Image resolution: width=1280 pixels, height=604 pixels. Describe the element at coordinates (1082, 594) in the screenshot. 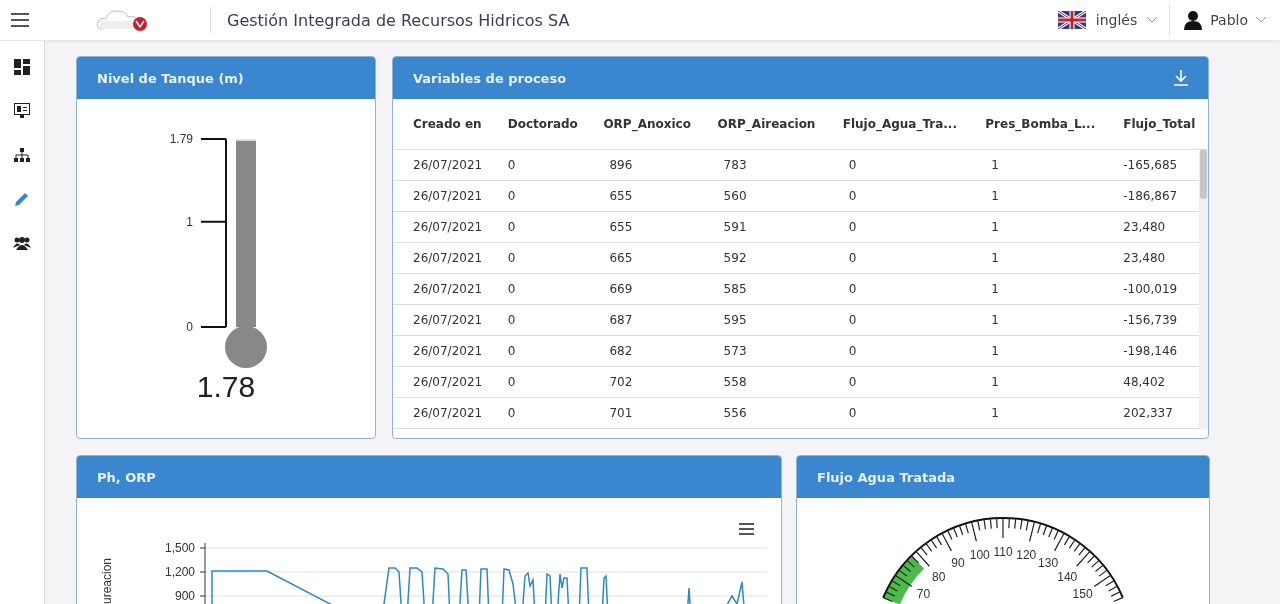

I see `gauge-label: 150` at that location.